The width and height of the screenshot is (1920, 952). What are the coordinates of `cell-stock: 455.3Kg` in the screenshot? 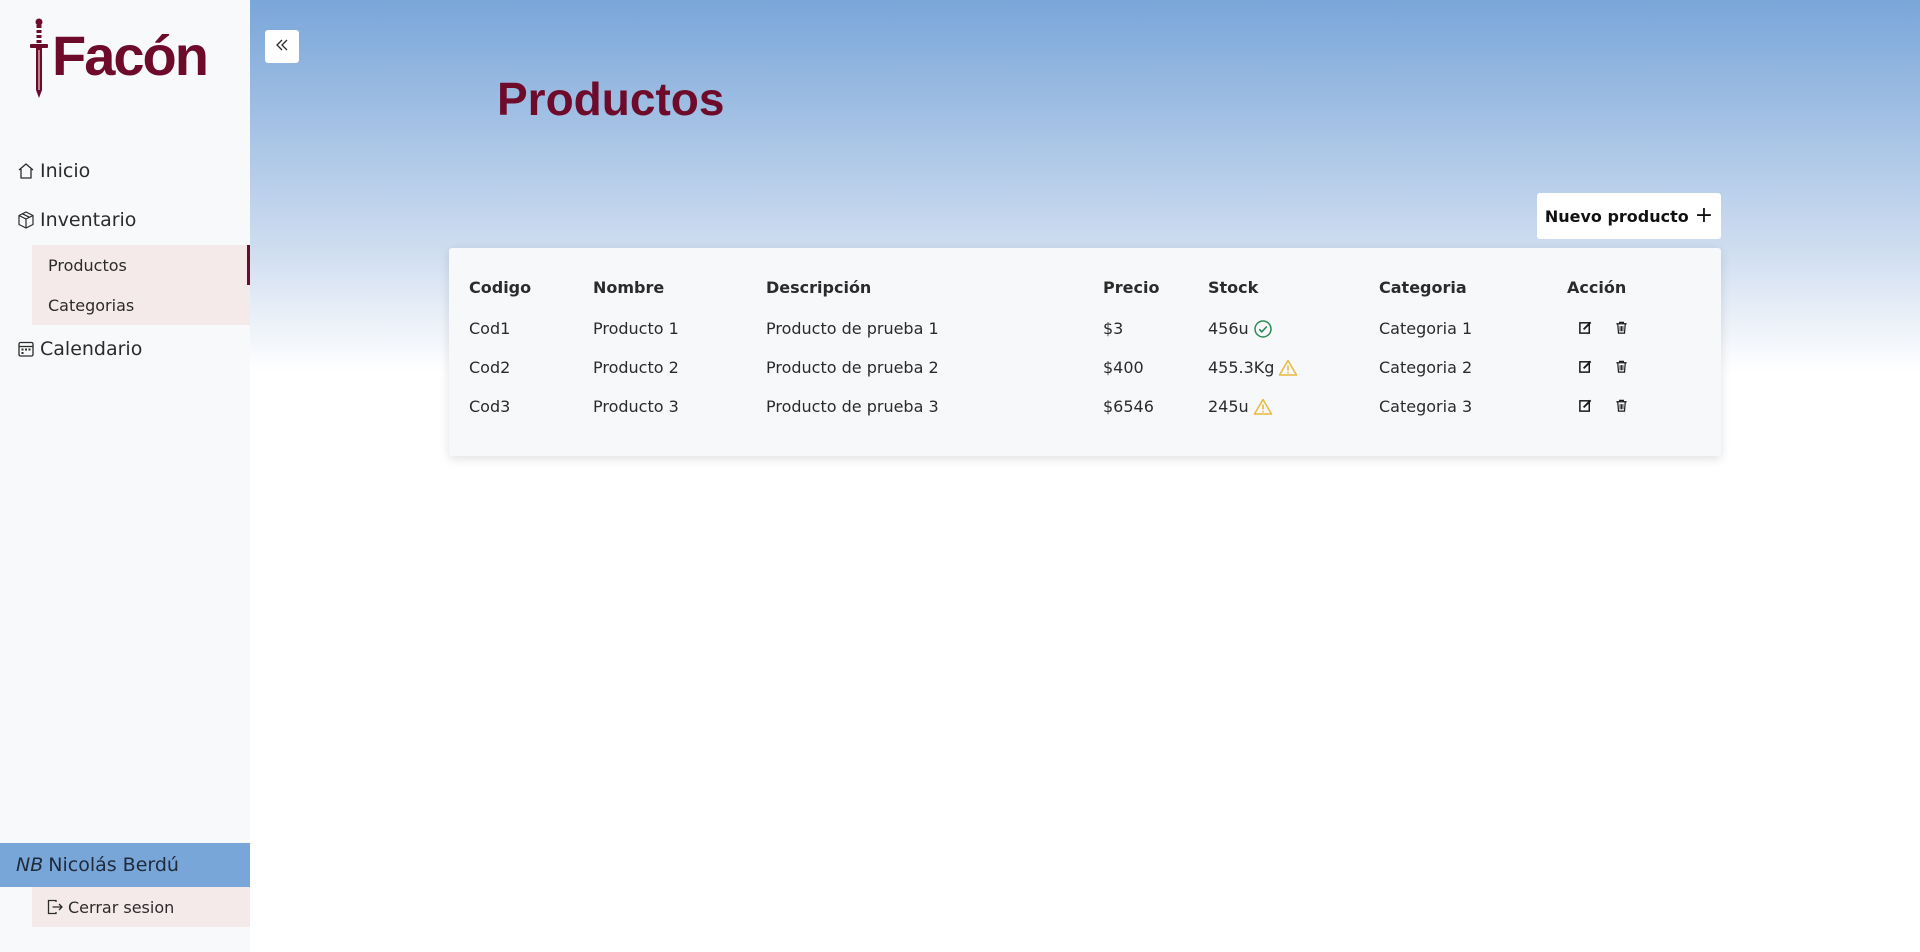 It's located at (1293, 367).